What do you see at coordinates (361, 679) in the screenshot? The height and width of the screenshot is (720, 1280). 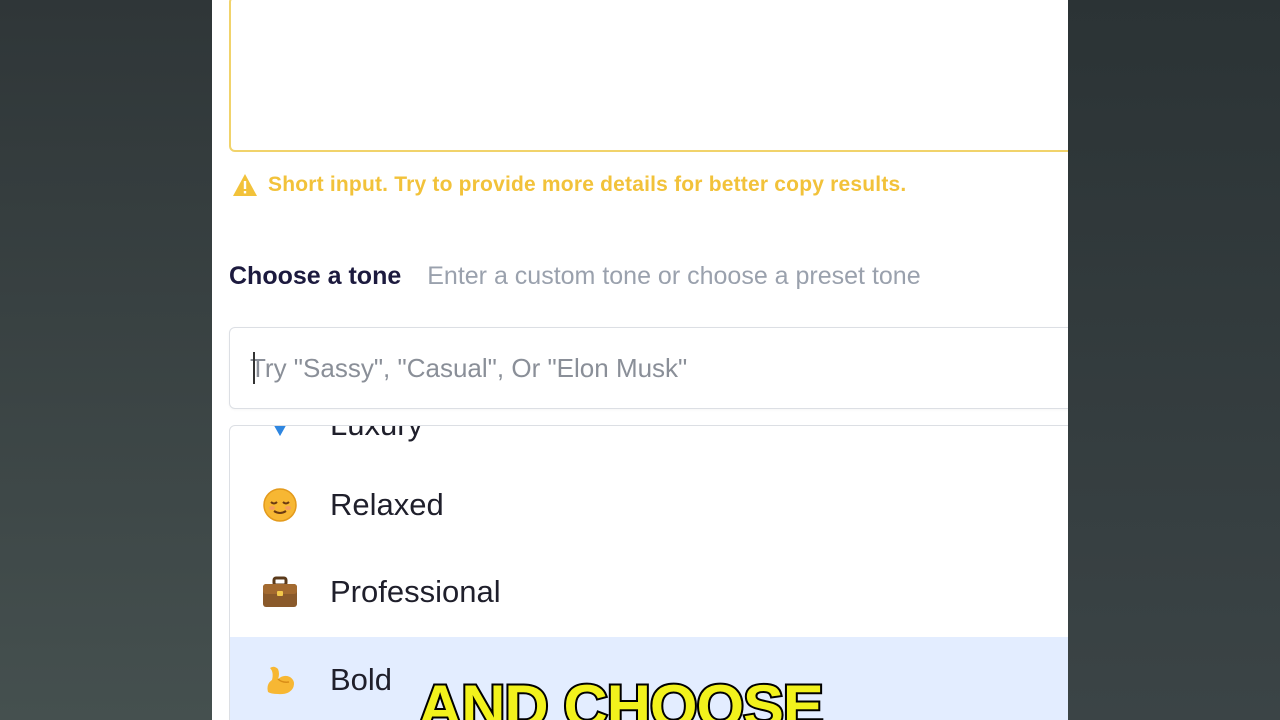 I see `option-label: Bold` at bounding box center [361, 679].